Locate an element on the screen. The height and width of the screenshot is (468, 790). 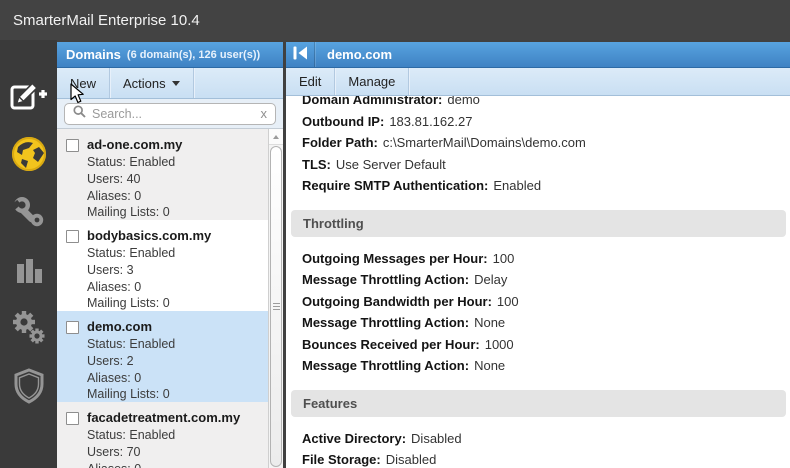
detail-row: Bounces Received per Hour: 1000 is located at coordinates (408, 344).